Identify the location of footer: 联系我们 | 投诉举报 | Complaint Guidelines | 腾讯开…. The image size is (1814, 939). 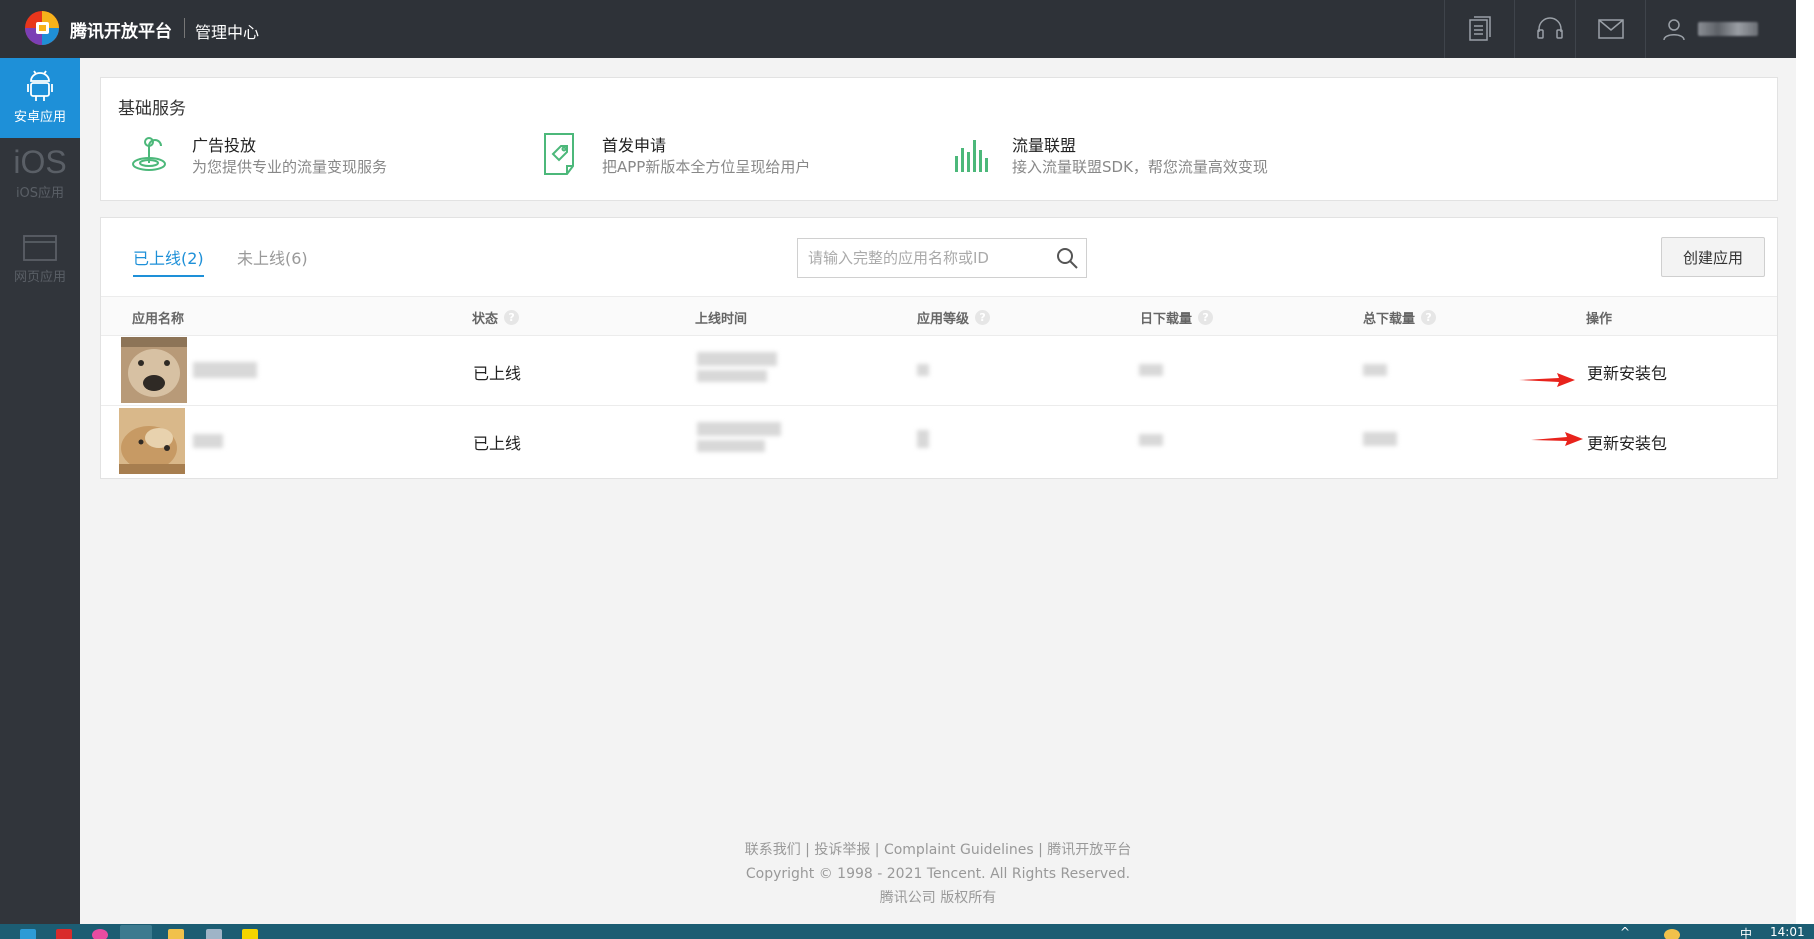
(938, 874).